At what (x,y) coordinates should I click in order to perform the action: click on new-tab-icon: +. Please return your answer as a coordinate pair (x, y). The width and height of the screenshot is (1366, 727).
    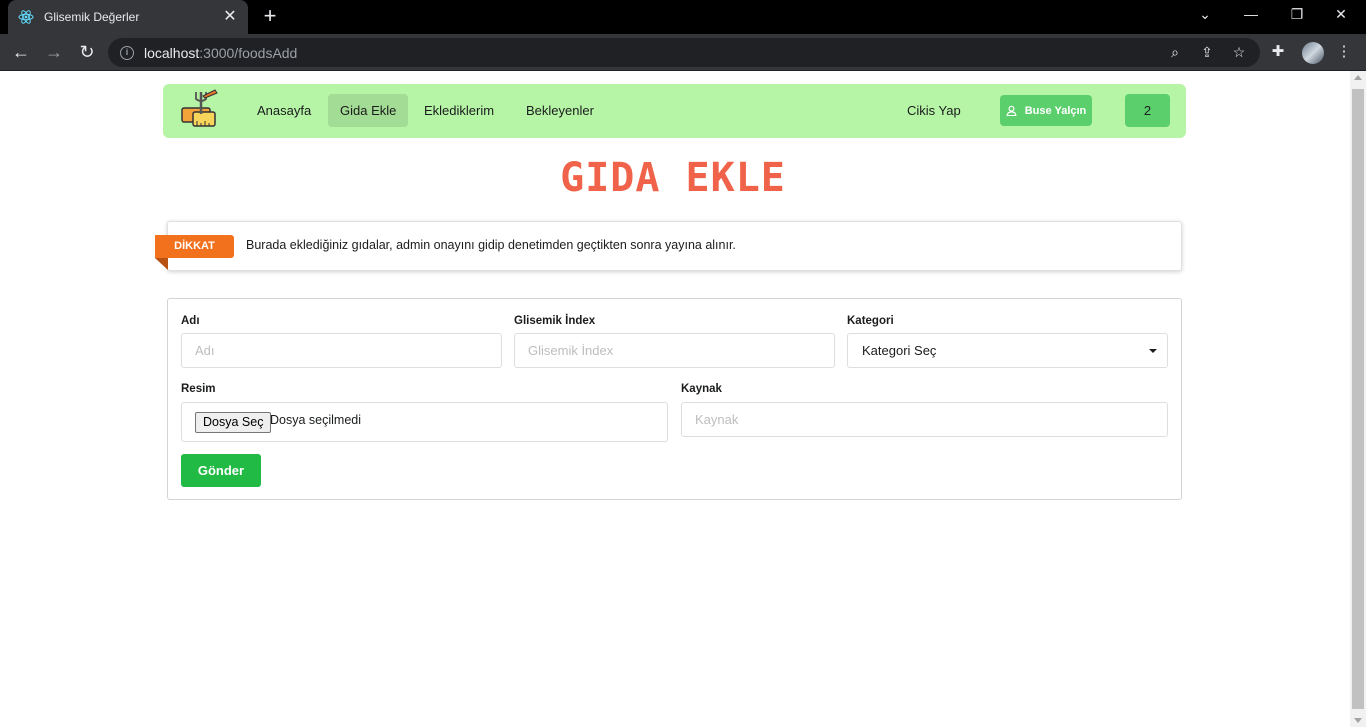
    Looking at the image, I should click on (270, 16).